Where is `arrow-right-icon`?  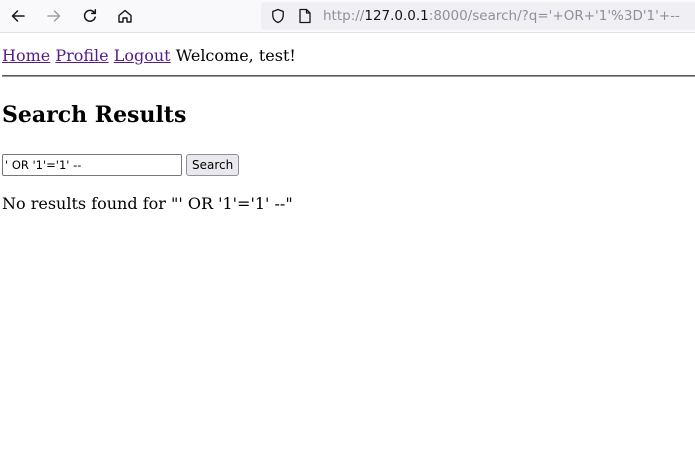 arrow-right-icon is located at coordinates (54, 16).